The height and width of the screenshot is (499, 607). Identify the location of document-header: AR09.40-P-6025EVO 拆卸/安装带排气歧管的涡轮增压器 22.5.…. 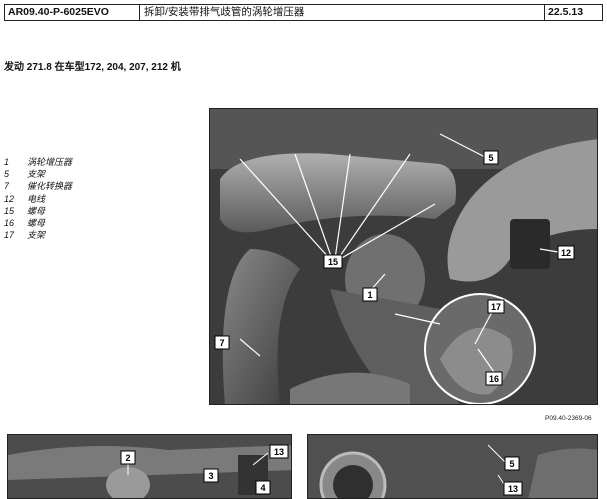
(303, 12).